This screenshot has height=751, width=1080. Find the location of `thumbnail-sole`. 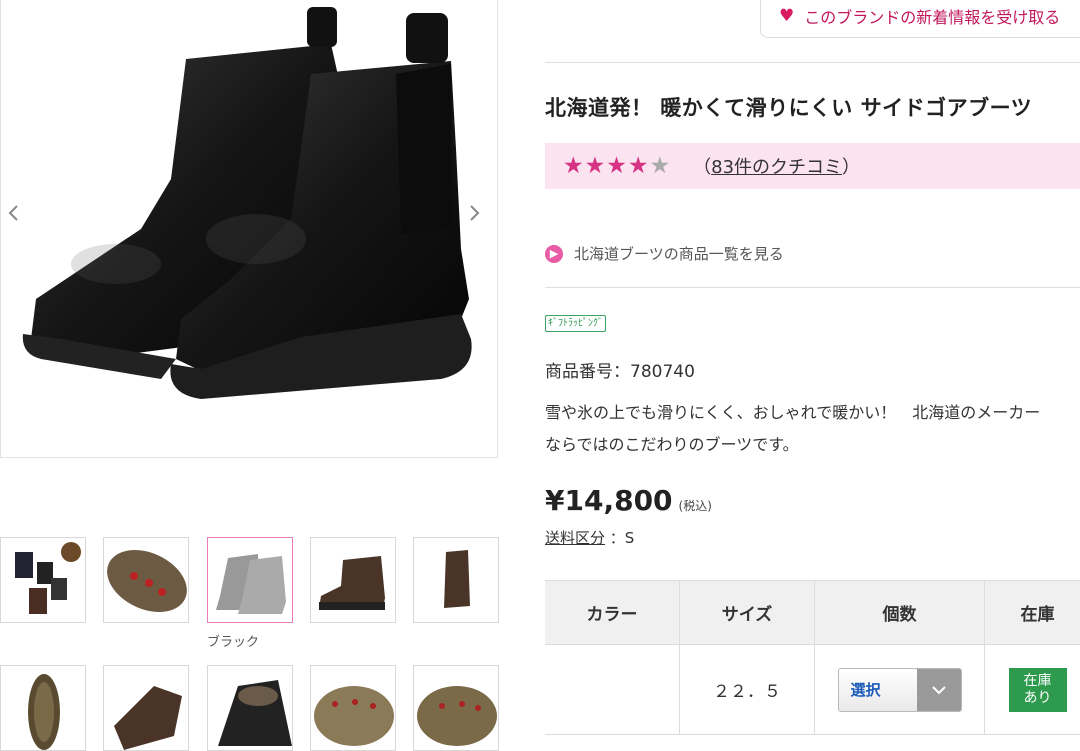

thumbnail-sole is located at coordinates (43, 708).